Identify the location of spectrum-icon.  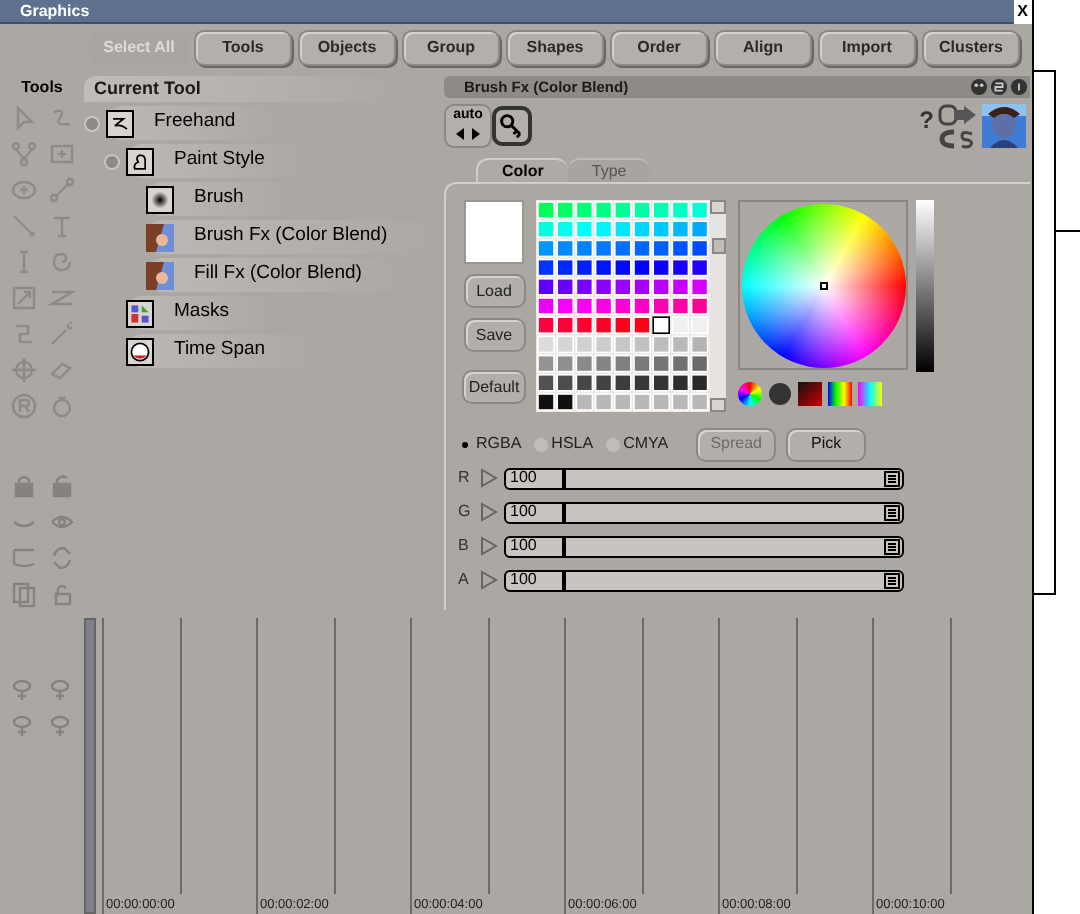
(840, 394).